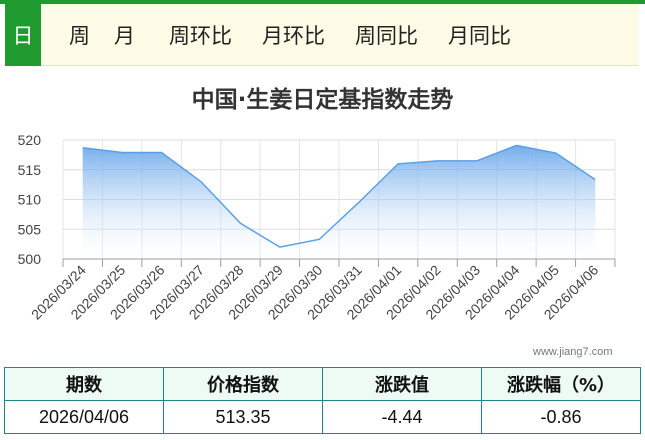  I want to click on axes, so click(339, 262).